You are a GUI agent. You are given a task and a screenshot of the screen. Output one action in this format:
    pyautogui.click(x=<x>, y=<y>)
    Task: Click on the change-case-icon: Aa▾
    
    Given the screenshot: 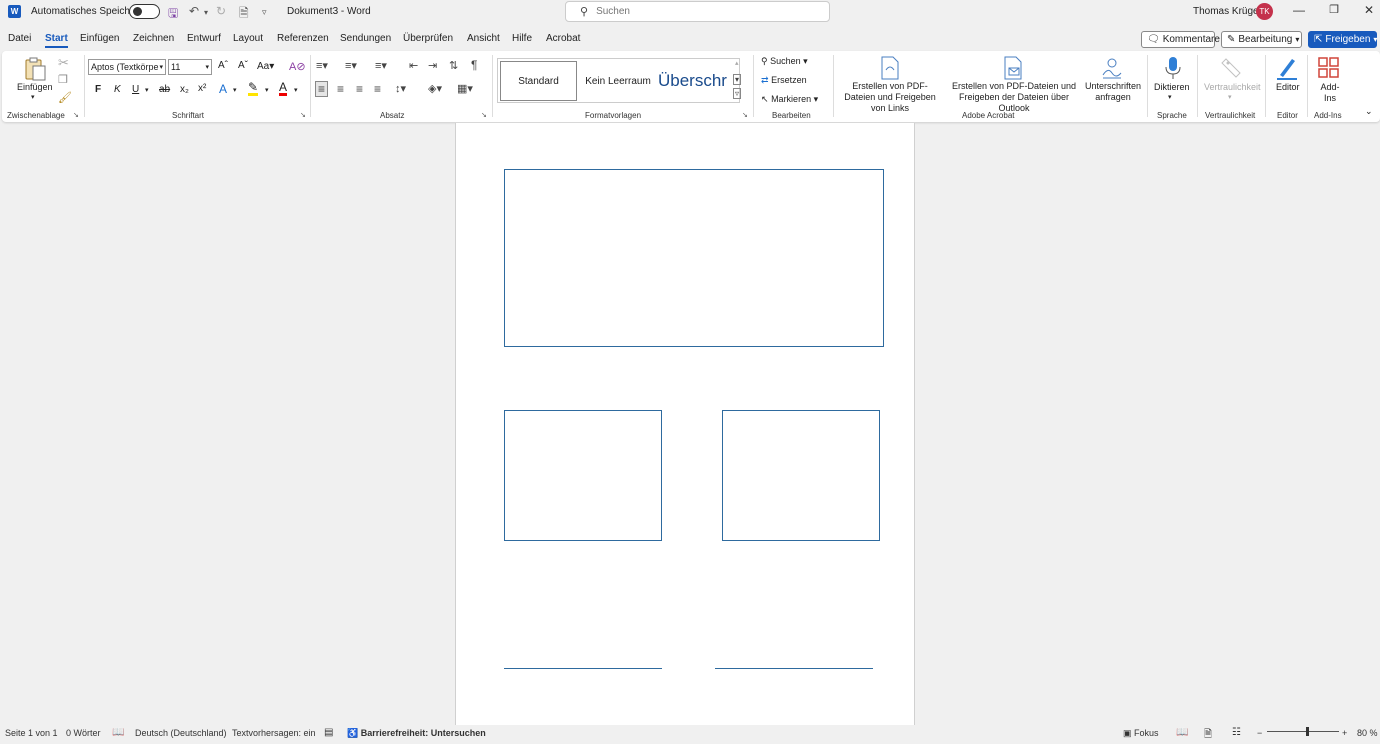 What is the action you would take?
    pyautogui.click(x=265, y=66)
    